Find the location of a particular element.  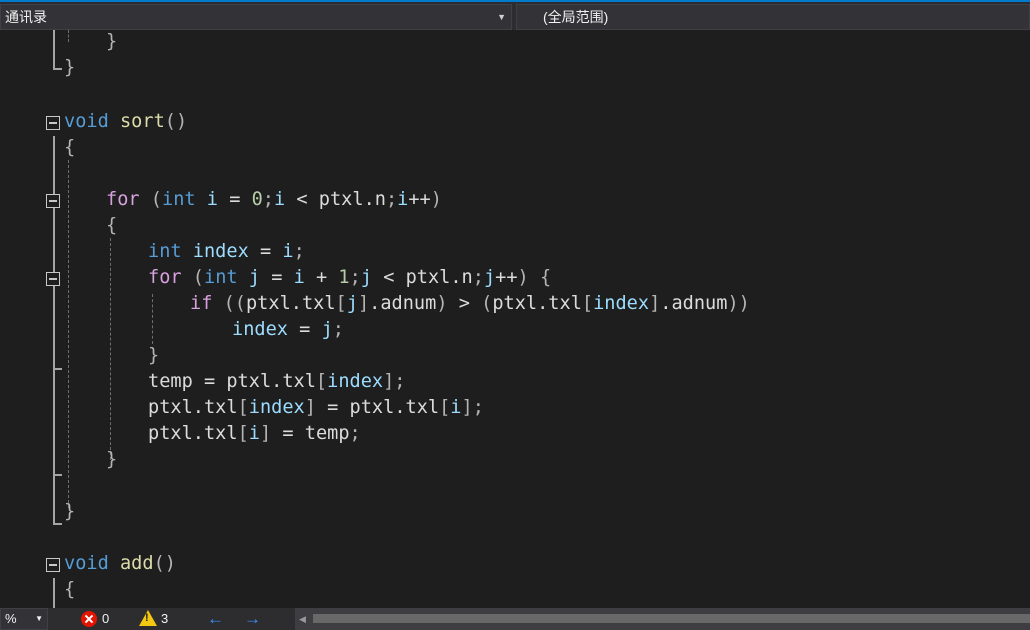

scope-dropdown-value: (全局范围) is located at coordinates (576, 17).